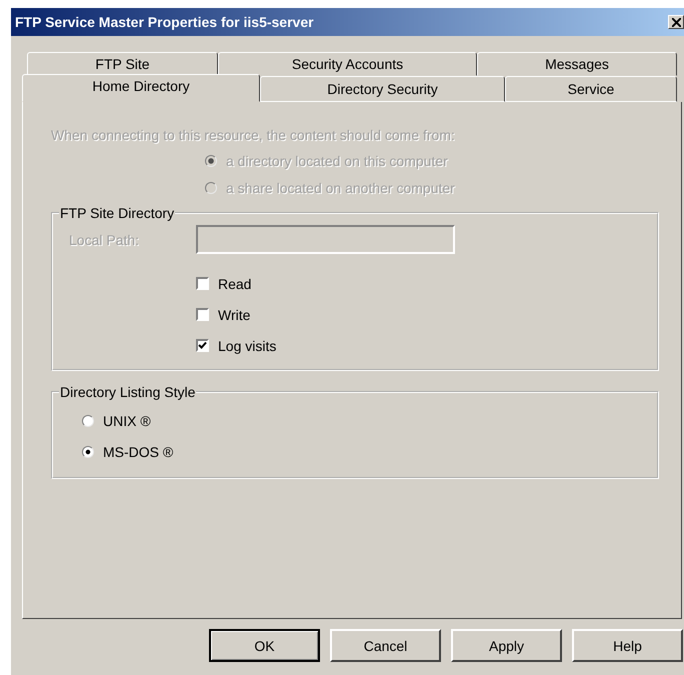 The width and height of the screenshot is (684, 675). Describe the element at coordinates (141, 88) in the screenshot. I see `tab: Home Directory` at that location.